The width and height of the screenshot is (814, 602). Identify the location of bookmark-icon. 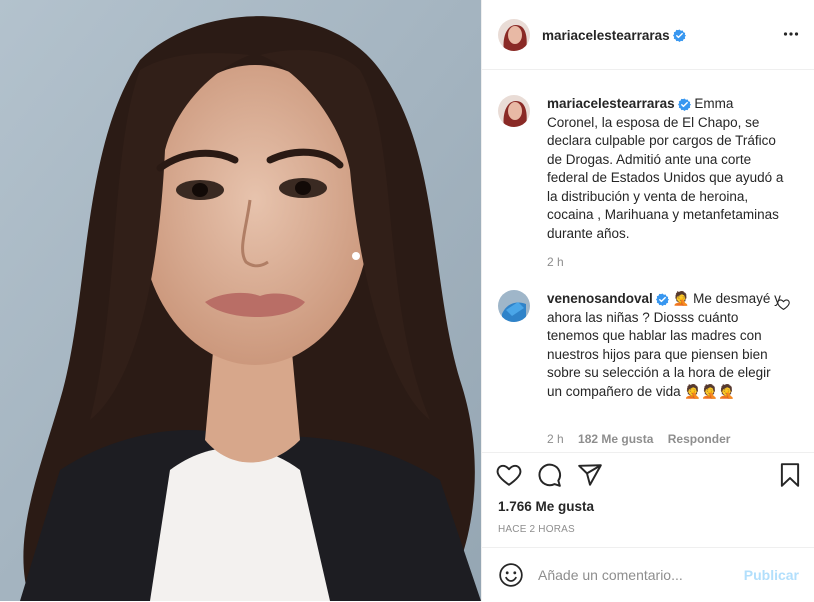
(790, 475).